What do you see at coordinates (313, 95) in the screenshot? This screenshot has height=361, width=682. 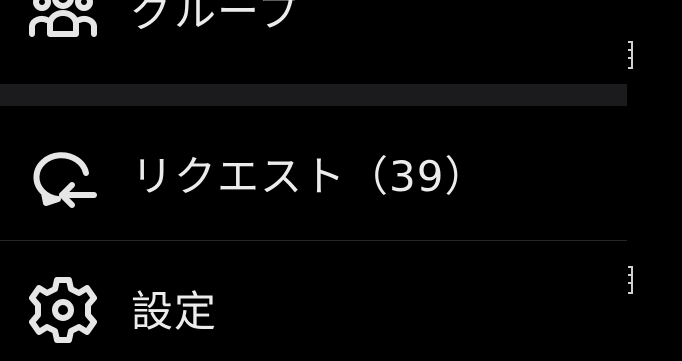 I see `section-divider` at bounding box center [313, 95].